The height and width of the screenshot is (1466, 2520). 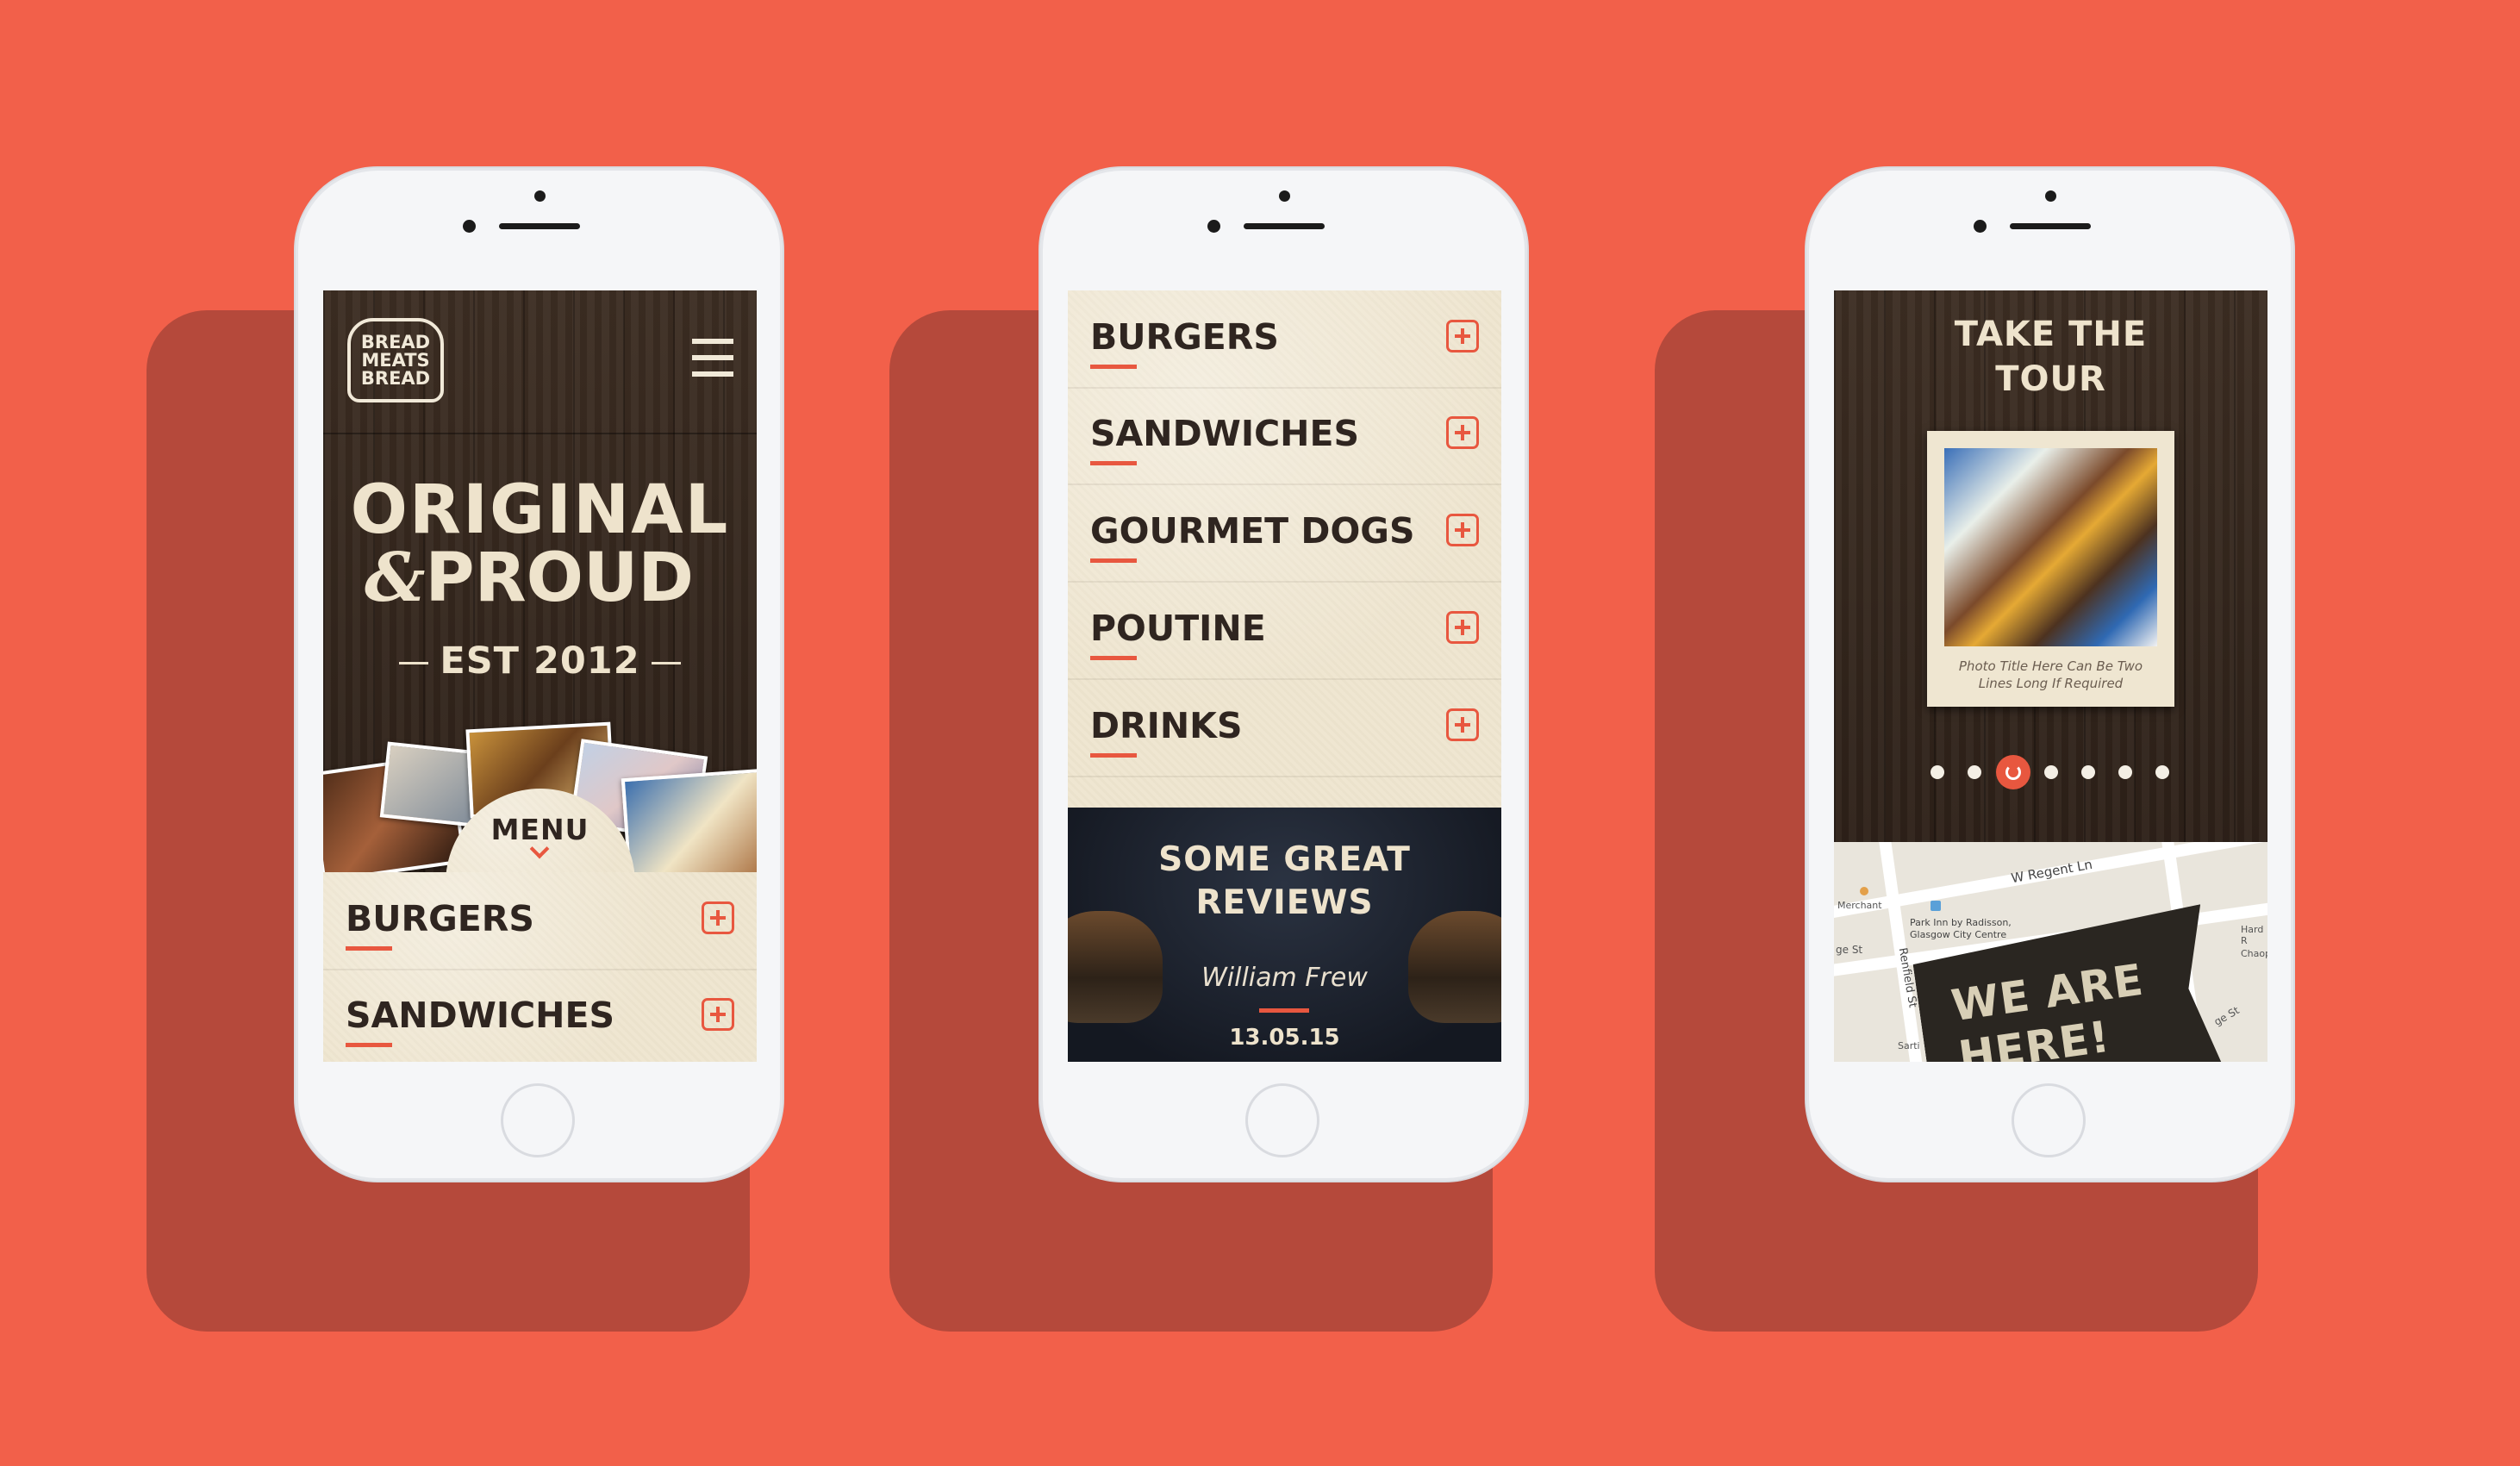 I want to click on photo-caption-line1: Photo Title Here Can Be Two, so click(x=2051, y=666).